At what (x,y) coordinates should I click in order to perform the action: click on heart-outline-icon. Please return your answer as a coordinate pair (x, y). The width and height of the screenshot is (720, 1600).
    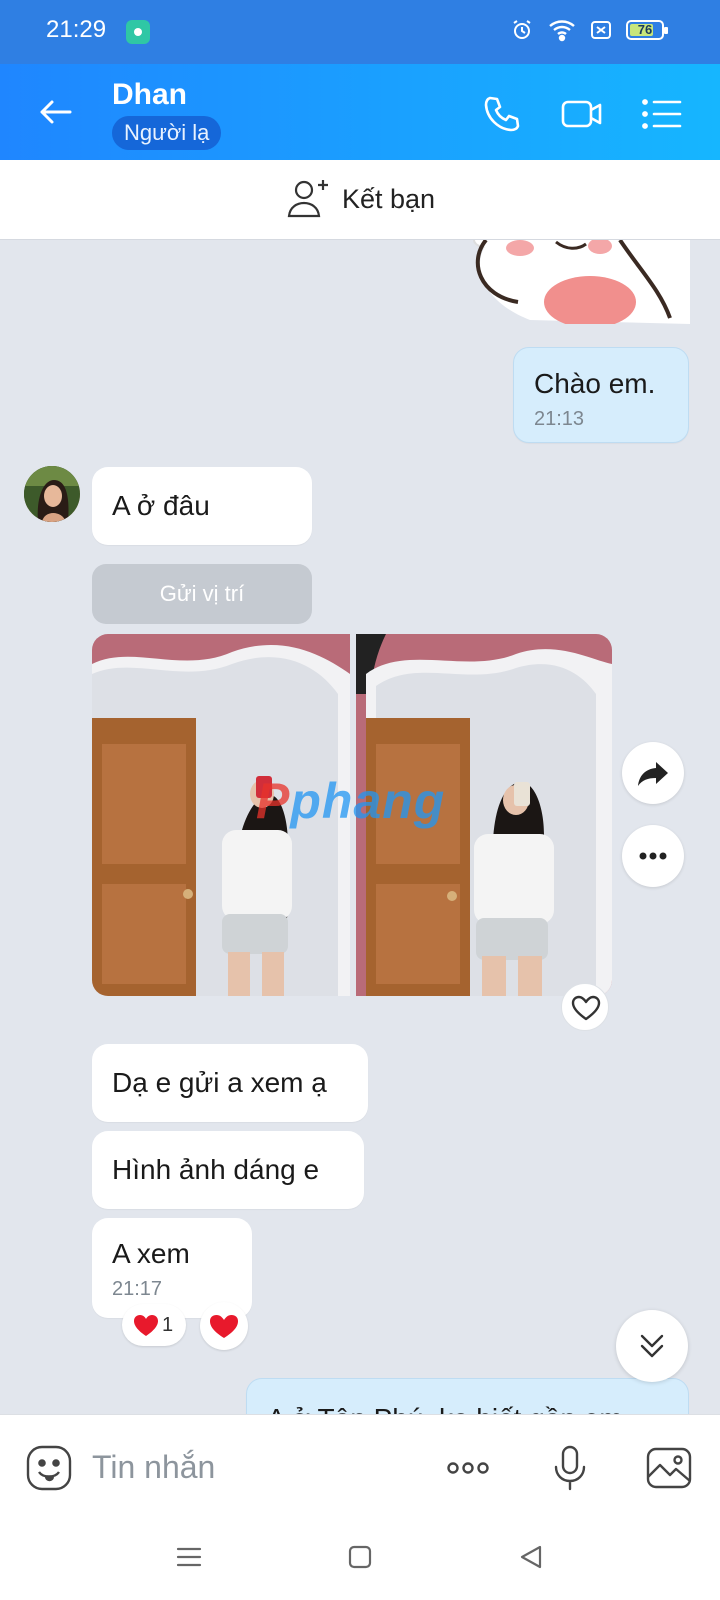
    Looking at the image, I should click on (586, 1008).